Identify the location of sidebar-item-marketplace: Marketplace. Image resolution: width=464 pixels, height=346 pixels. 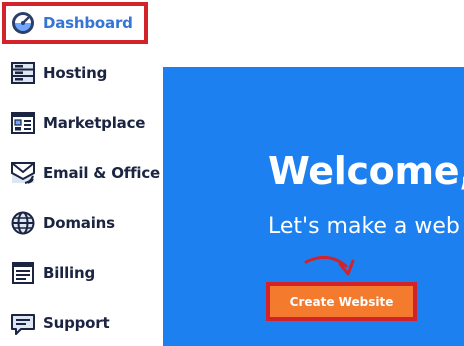
(81, 123).